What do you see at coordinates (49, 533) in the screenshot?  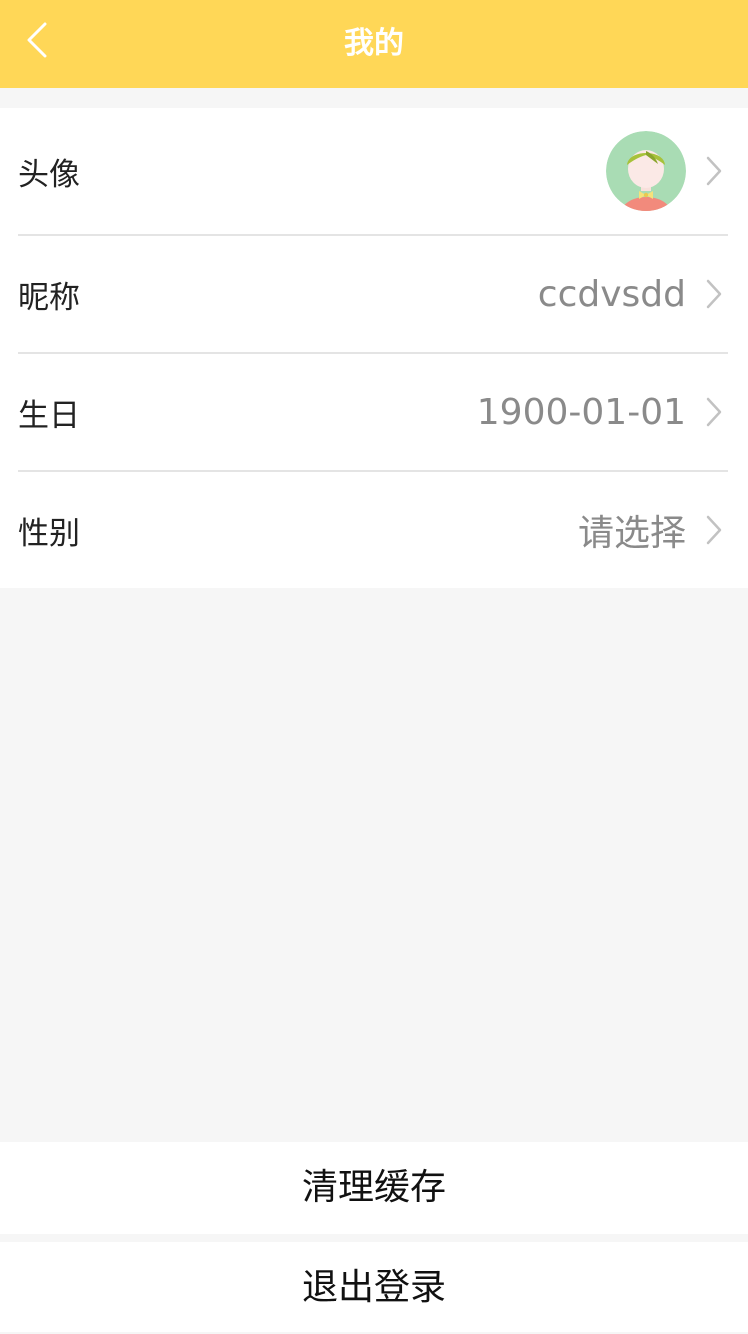 I see `gender-label: 性别` at bounding box center [49, 533].